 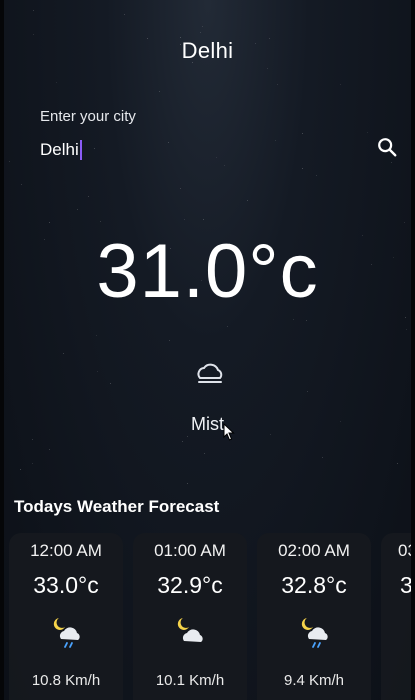 What do you see at coordinates (80, 150) in the screenshot?
I see `text-caret` at bounding box center [80, 150].